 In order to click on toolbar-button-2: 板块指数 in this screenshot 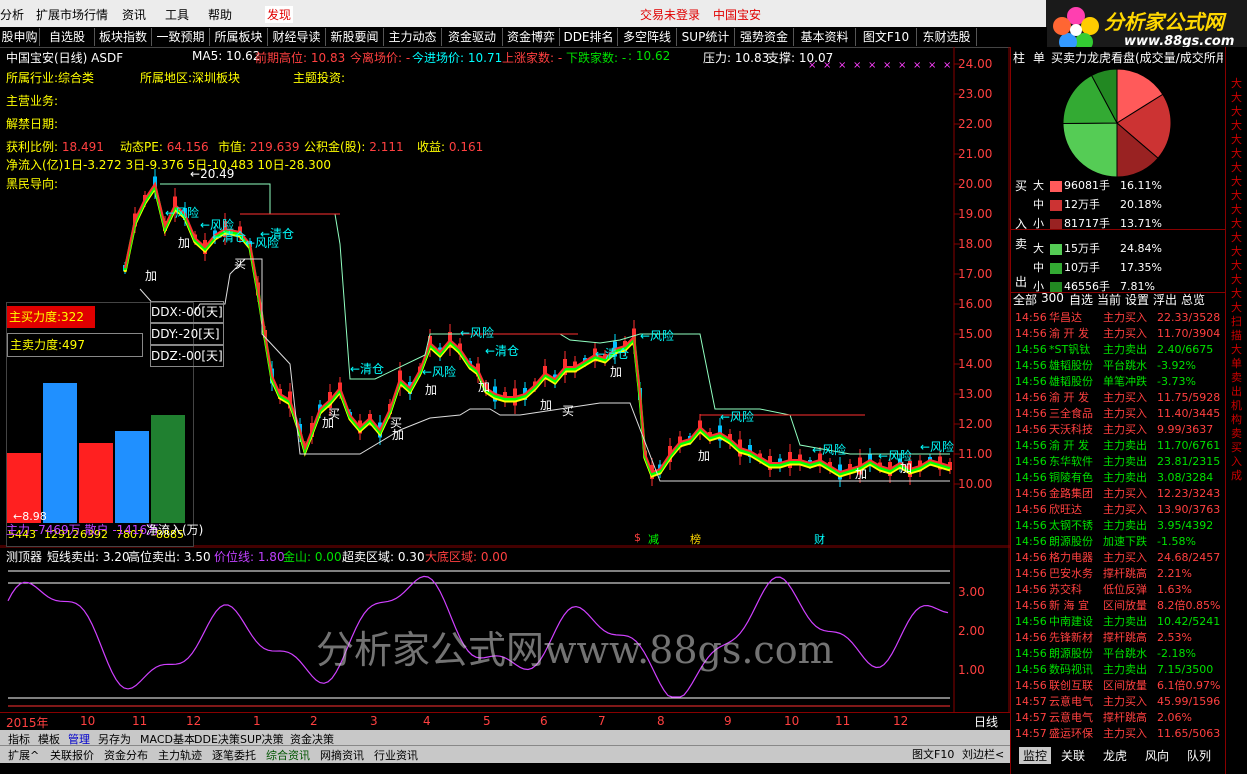, I will do `click(123, 37)`.